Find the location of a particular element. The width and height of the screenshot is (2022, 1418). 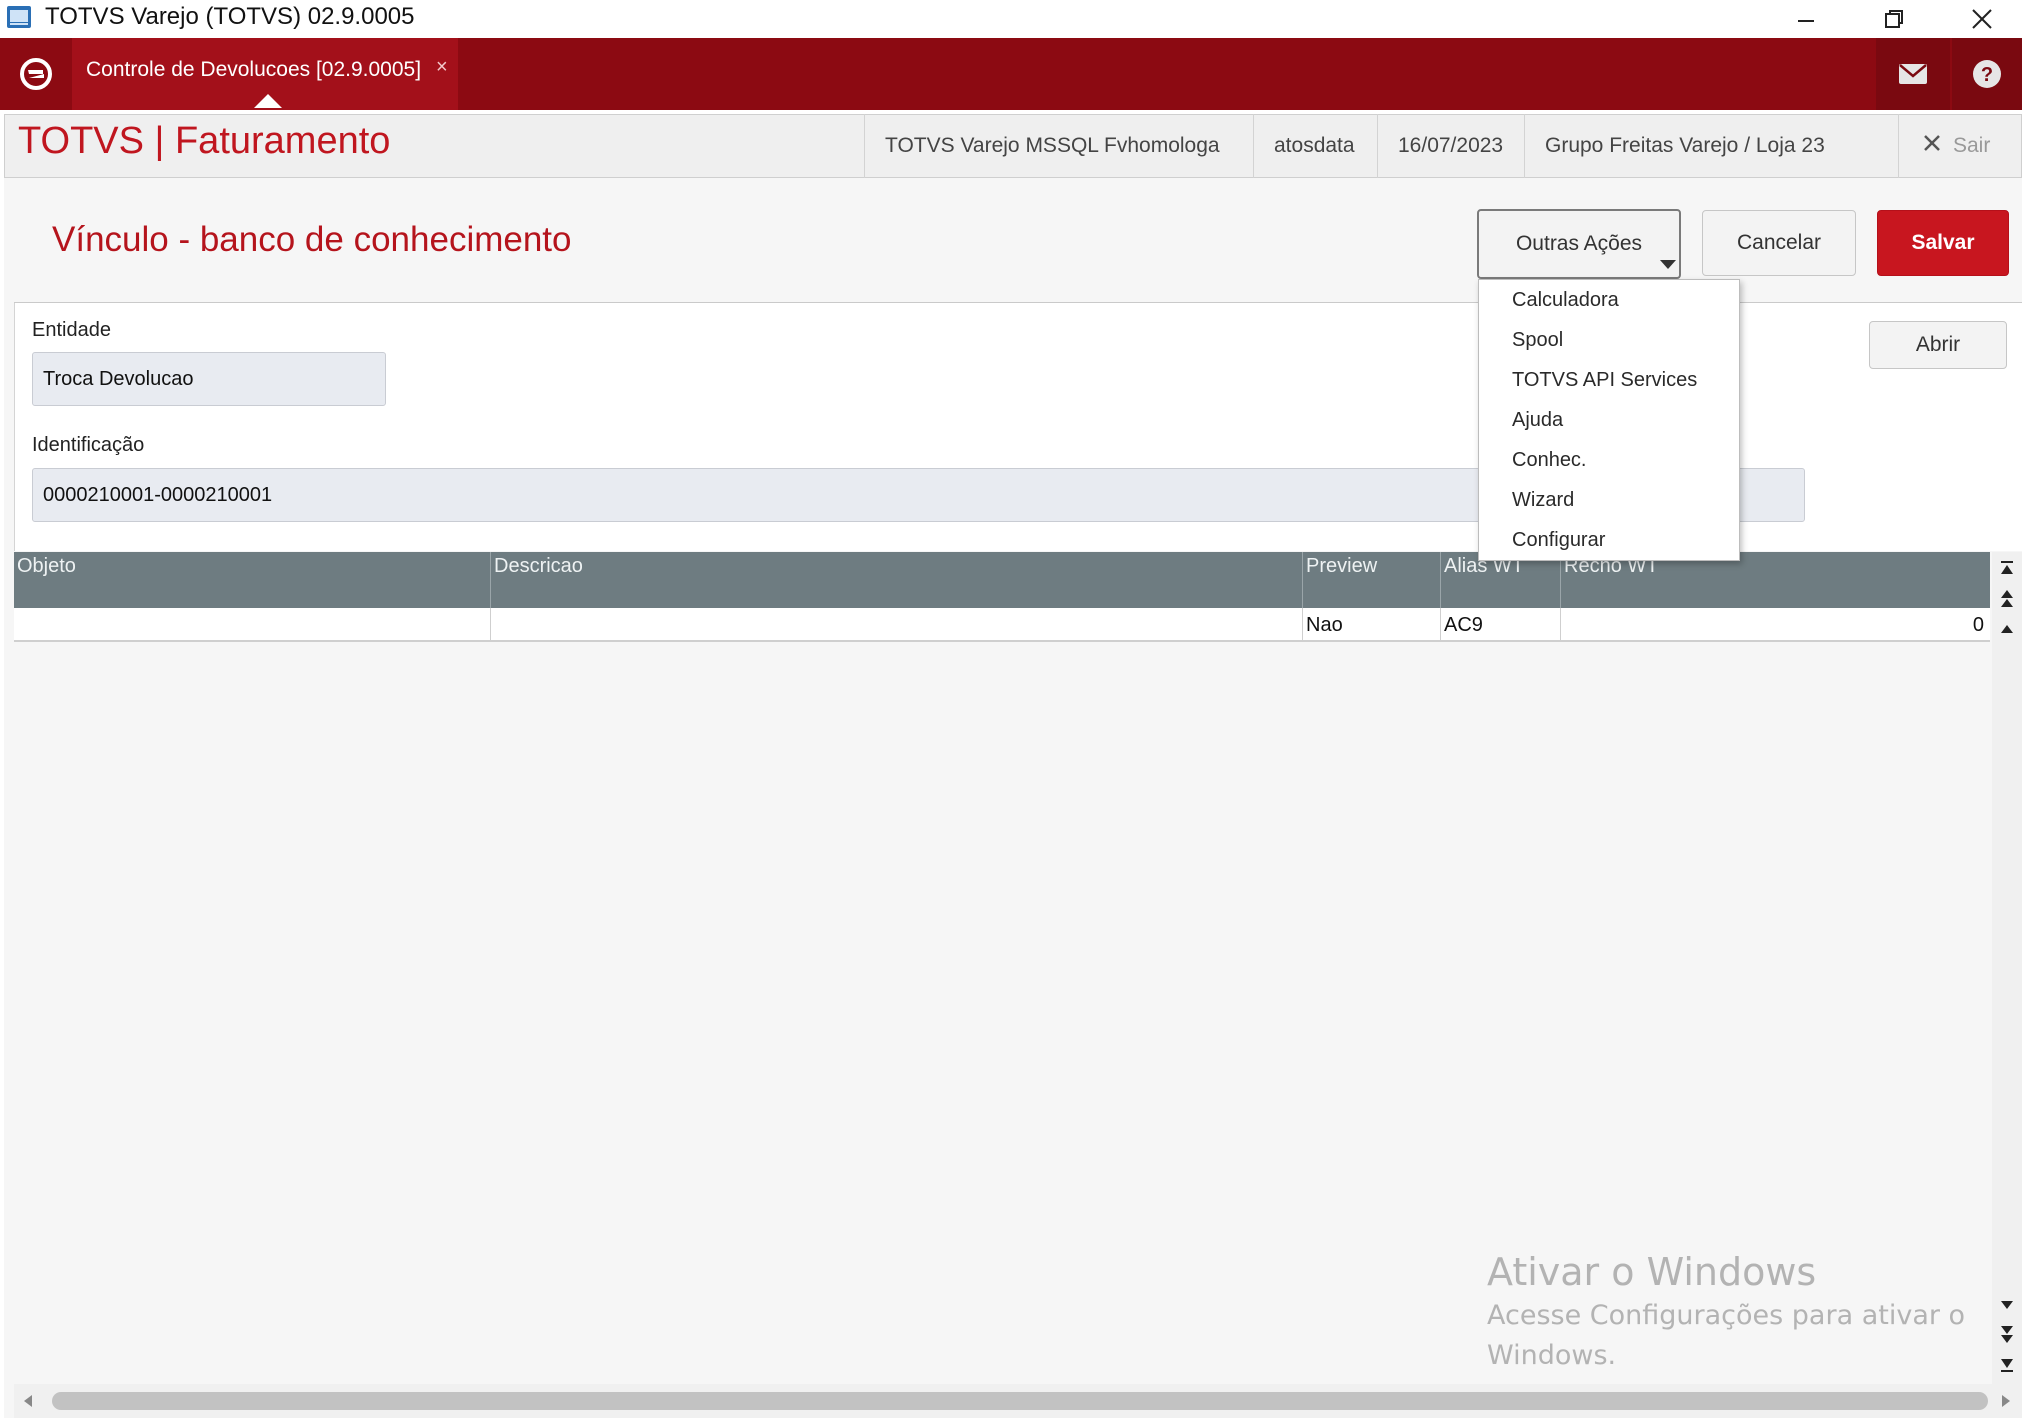

user-info: atosdata is located at coordinates (1315, 146).